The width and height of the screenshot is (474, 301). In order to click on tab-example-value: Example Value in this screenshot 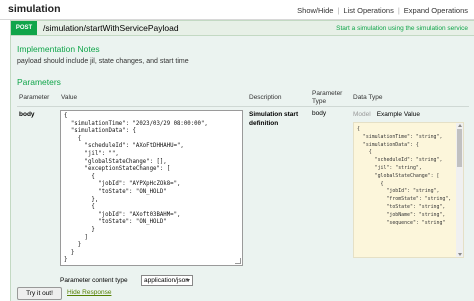, I will do `click(398, 114)`.